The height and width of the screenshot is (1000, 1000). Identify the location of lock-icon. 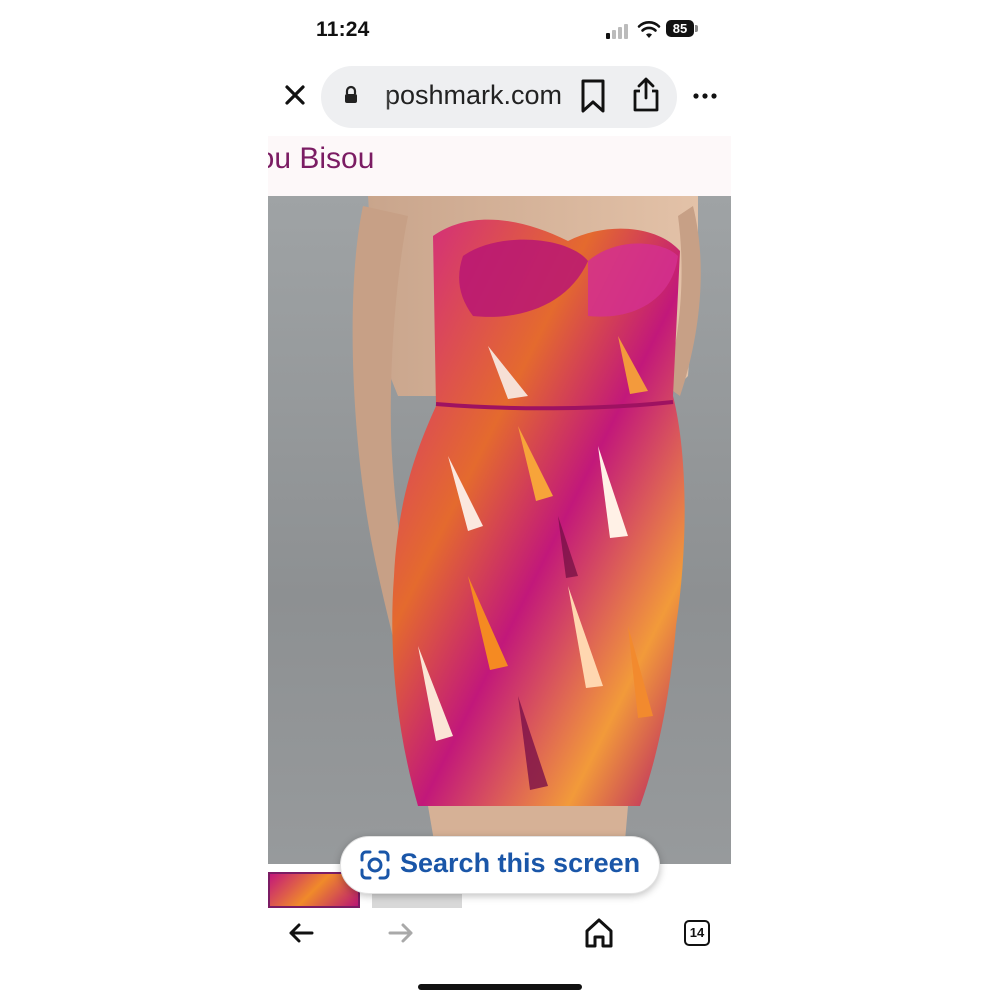
(351, 94).